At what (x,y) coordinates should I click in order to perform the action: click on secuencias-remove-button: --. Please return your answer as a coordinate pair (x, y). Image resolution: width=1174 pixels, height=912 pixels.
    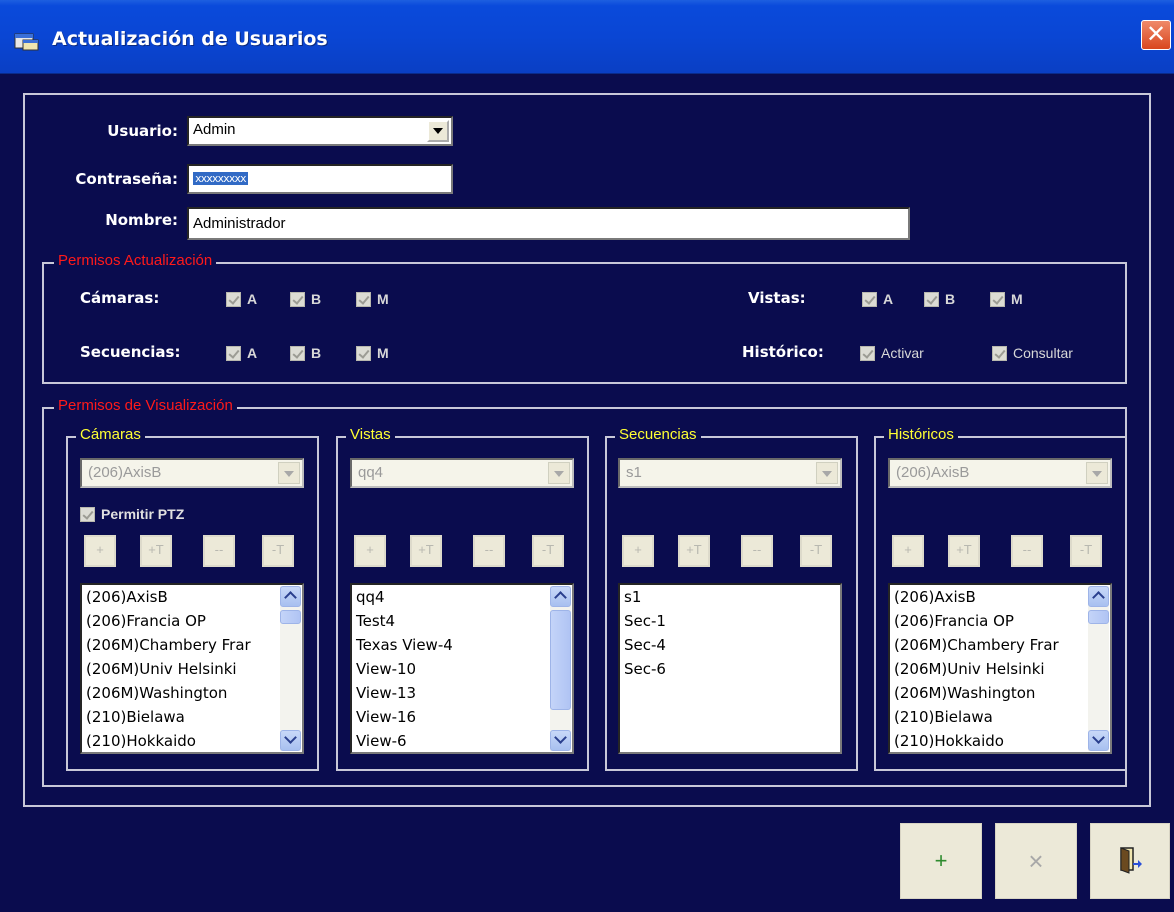
    Looking at the image, I should click on (757, 551).